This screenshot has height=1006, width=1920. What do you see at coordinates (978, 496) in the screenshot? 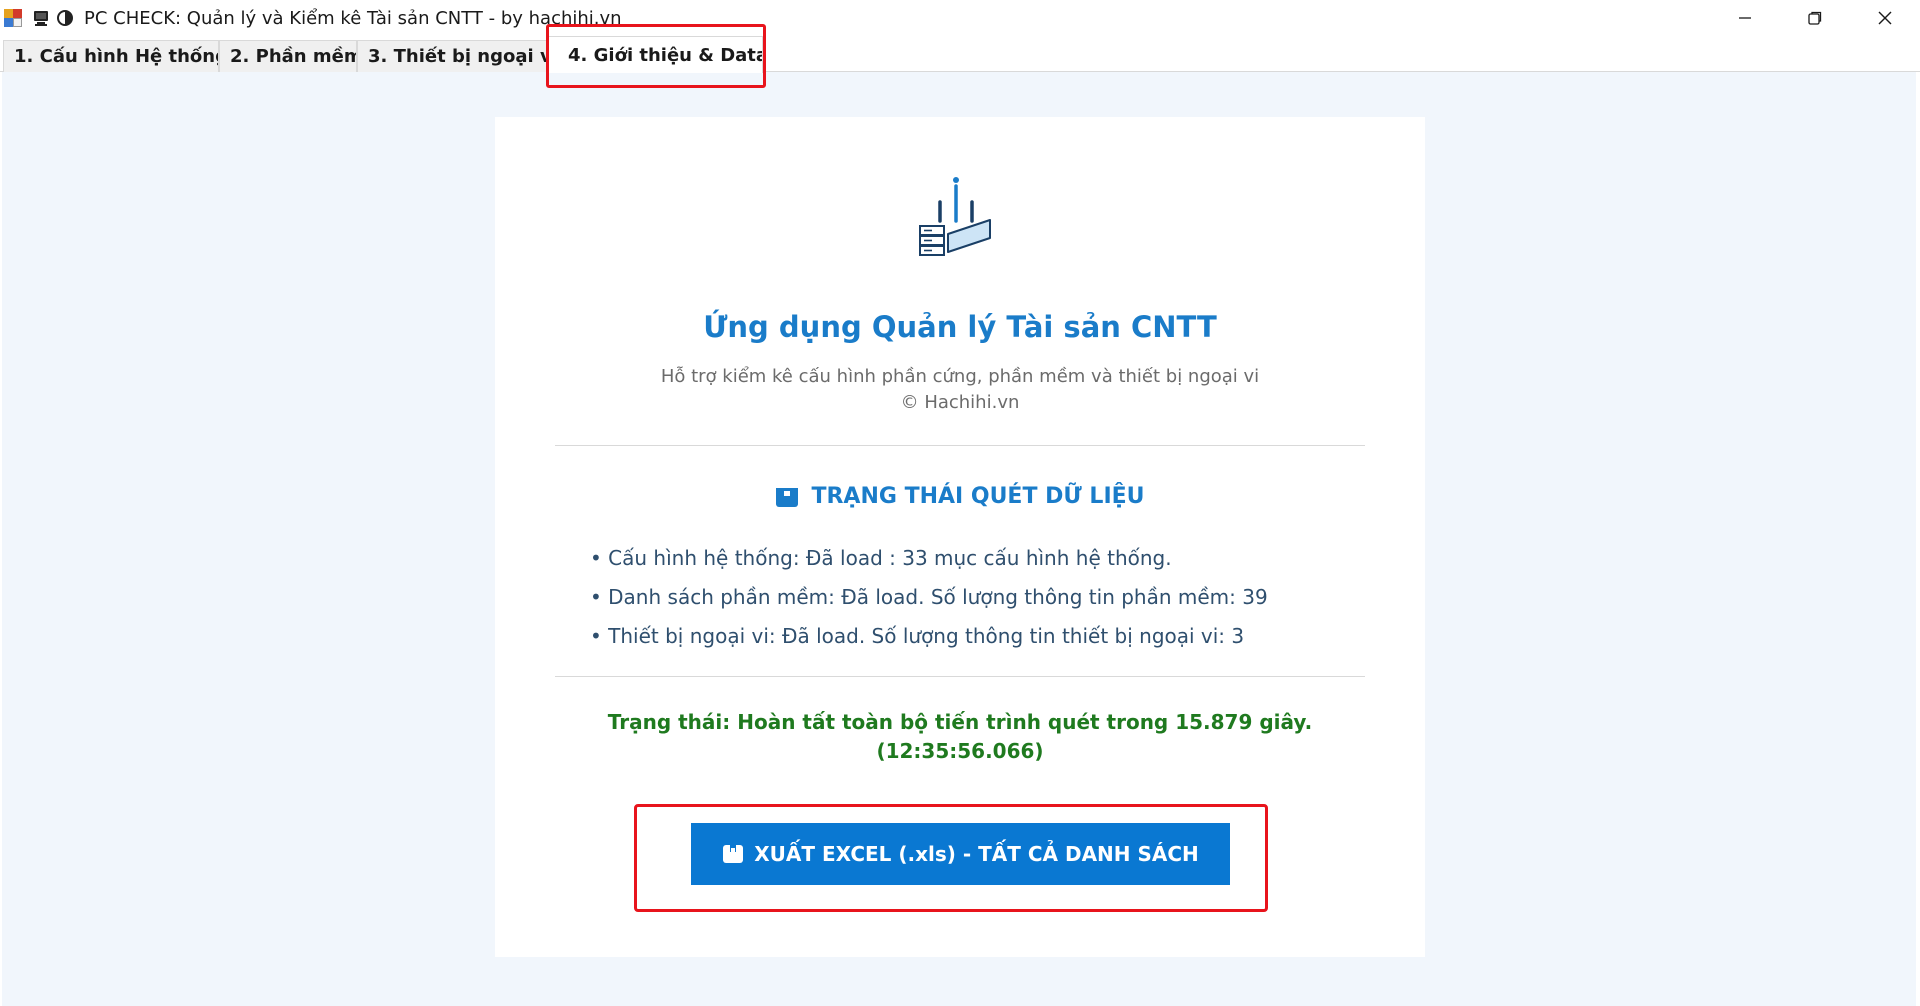
I see `section-title: TRẠNG THÁI QUÉT DỮ LIỆU` at bounding box center [978, 496].